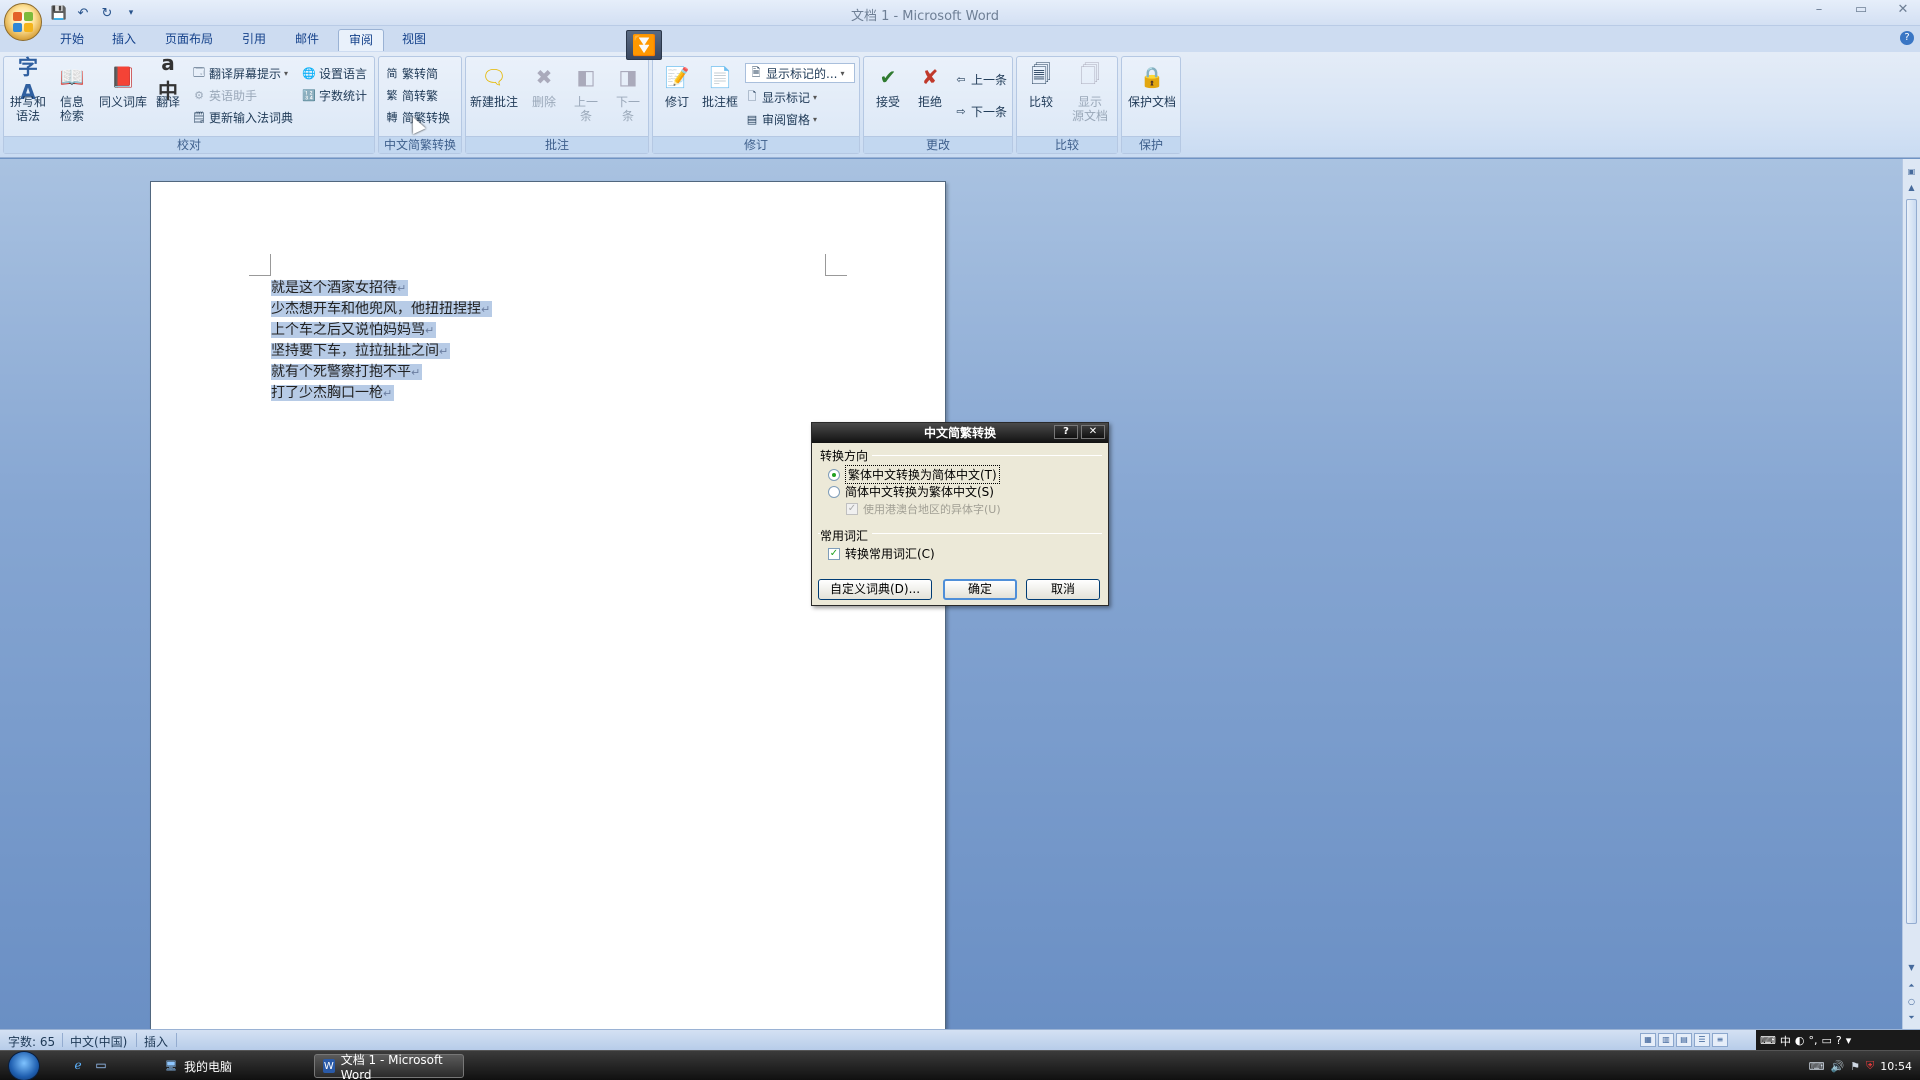 The image size is (1920, 1080). I want to click on group-chinese-conversion: 简 繁转简 繁 简转繁 轉 简繁转换 中文简繁转换, so click(420, 105).